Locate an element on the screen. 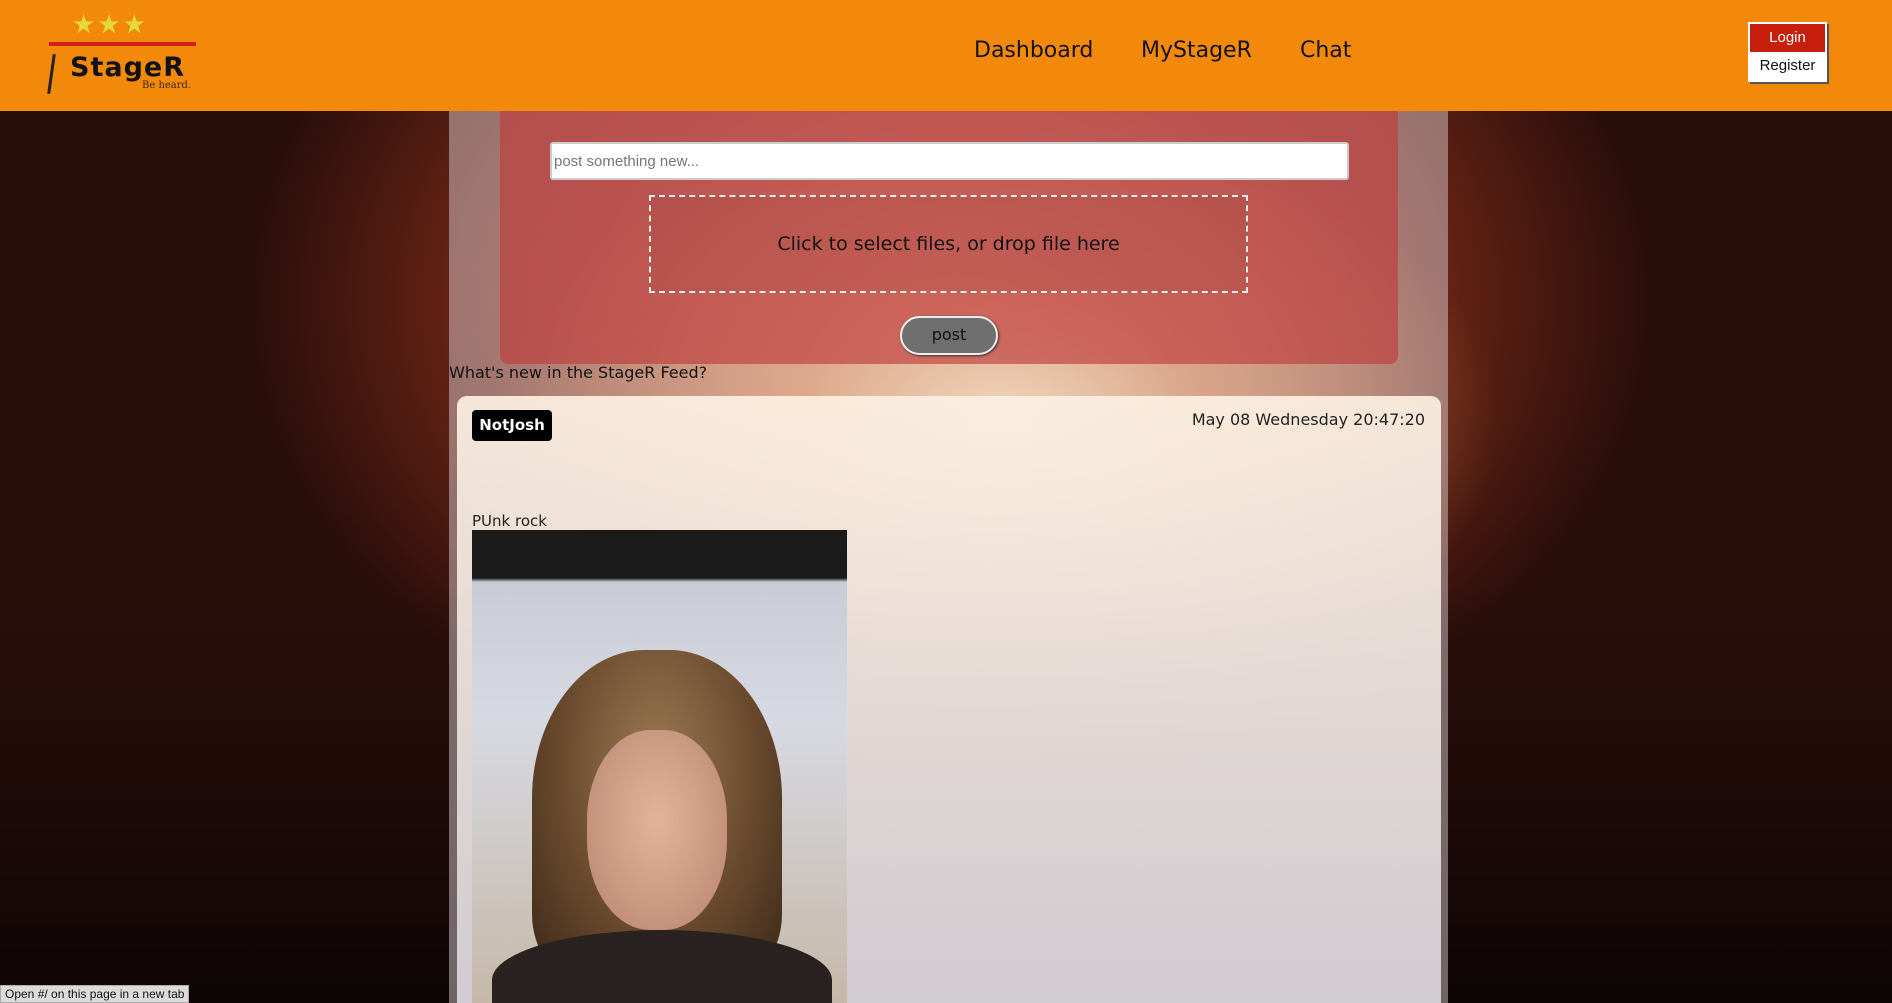  stars-icon: ★★★ is located at coordinates (110, 25).